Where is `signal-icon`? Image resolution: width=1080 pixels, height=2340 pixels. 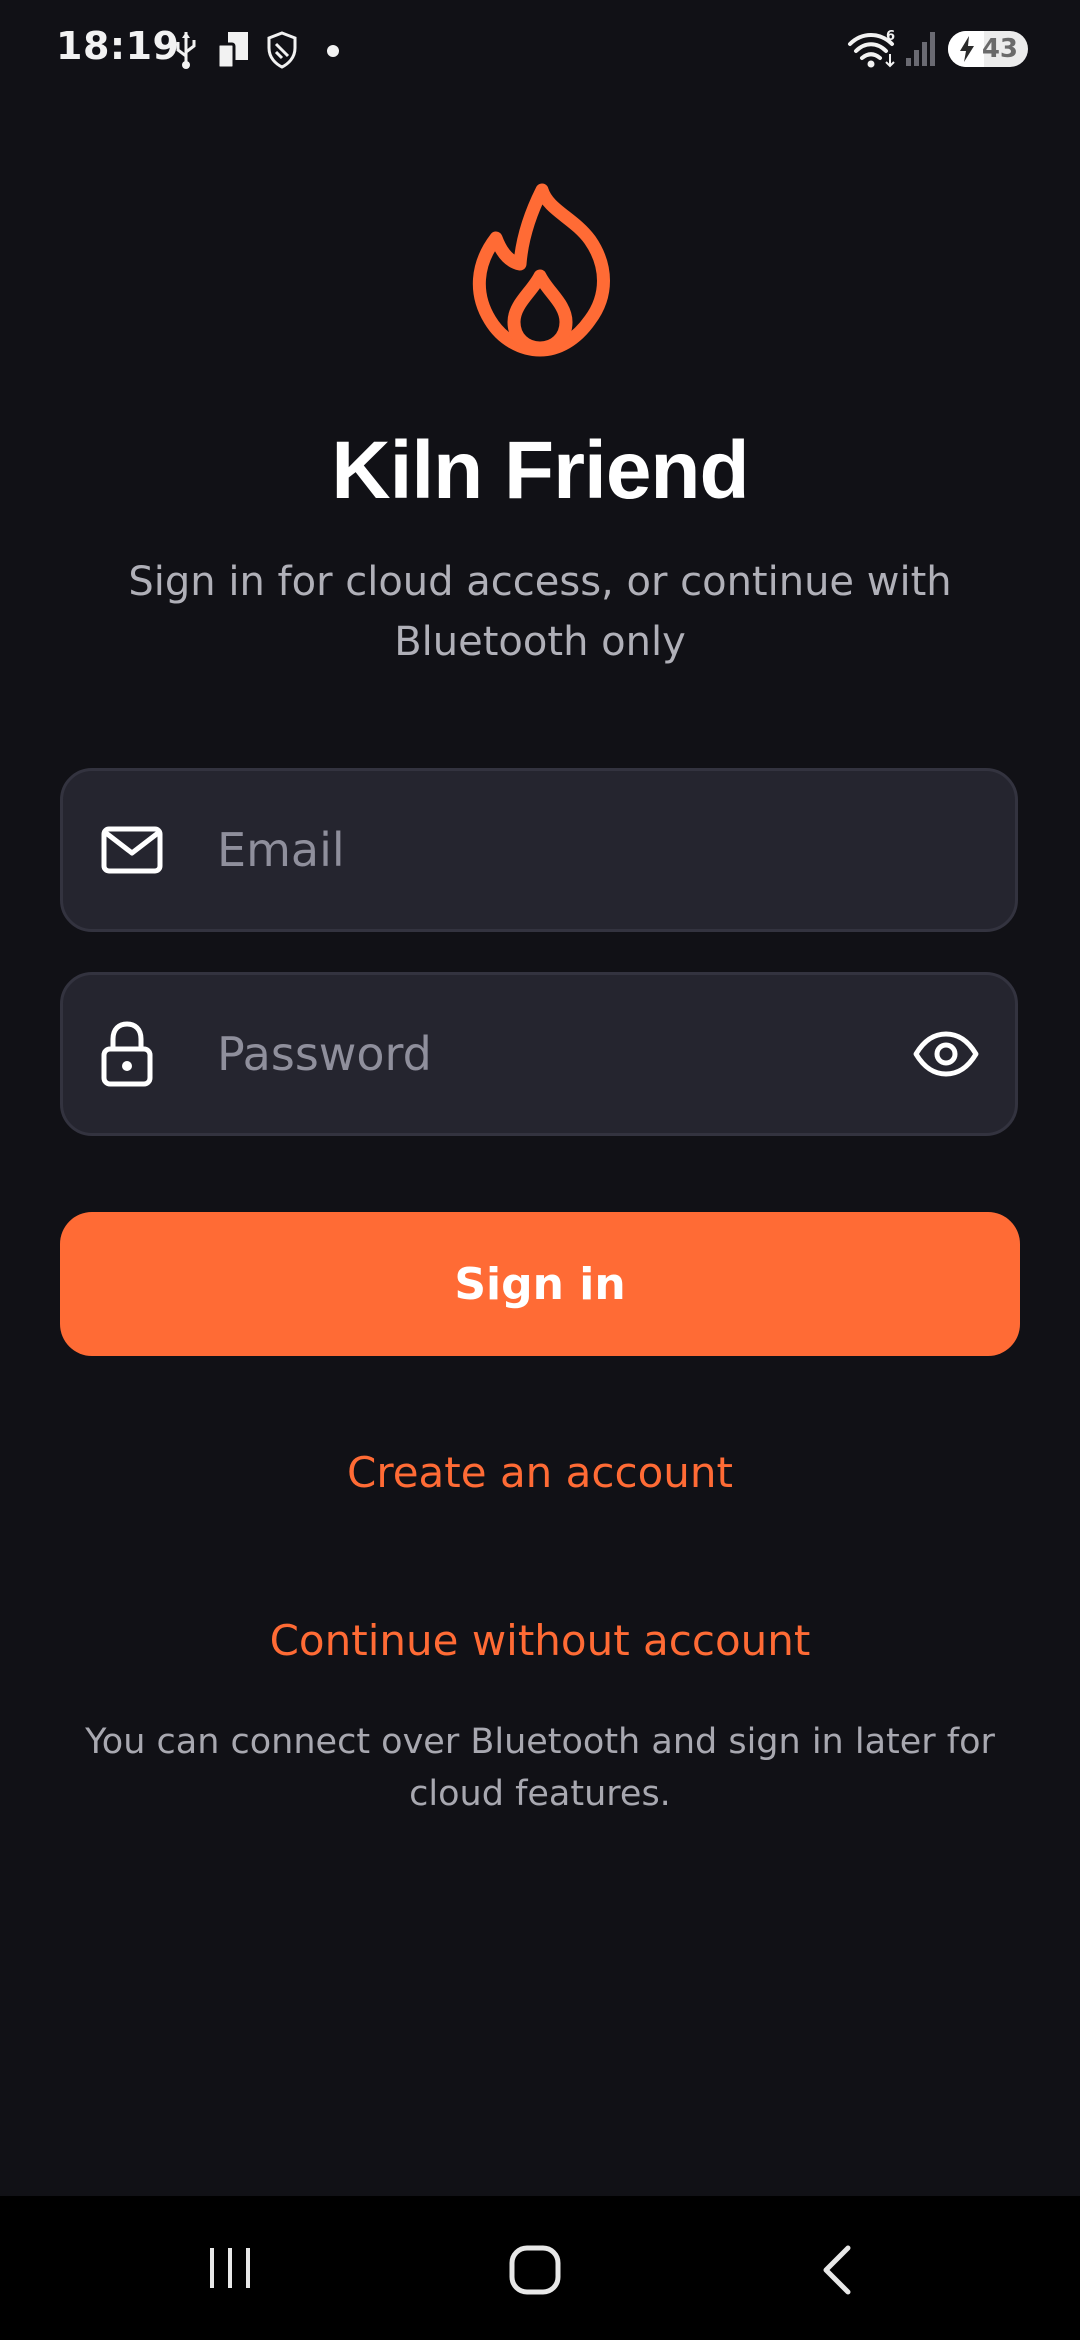 signal-icon is located at coordinates (920, 49).